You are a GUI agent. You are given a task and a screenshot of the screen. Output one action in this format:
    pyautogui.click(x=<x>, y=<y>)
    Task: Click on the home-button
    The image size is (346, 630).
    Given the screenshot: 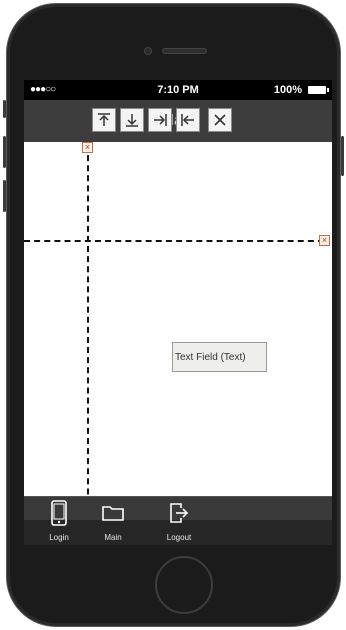 What is the action you would take?
    pyautogui.click(x=184, y=585)
    